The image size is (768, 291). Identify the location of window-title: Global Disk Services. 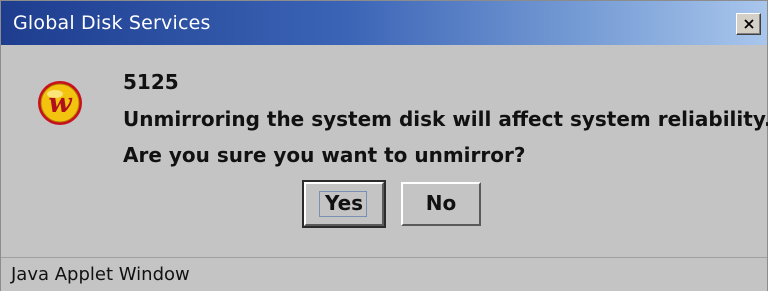
(112, 23).